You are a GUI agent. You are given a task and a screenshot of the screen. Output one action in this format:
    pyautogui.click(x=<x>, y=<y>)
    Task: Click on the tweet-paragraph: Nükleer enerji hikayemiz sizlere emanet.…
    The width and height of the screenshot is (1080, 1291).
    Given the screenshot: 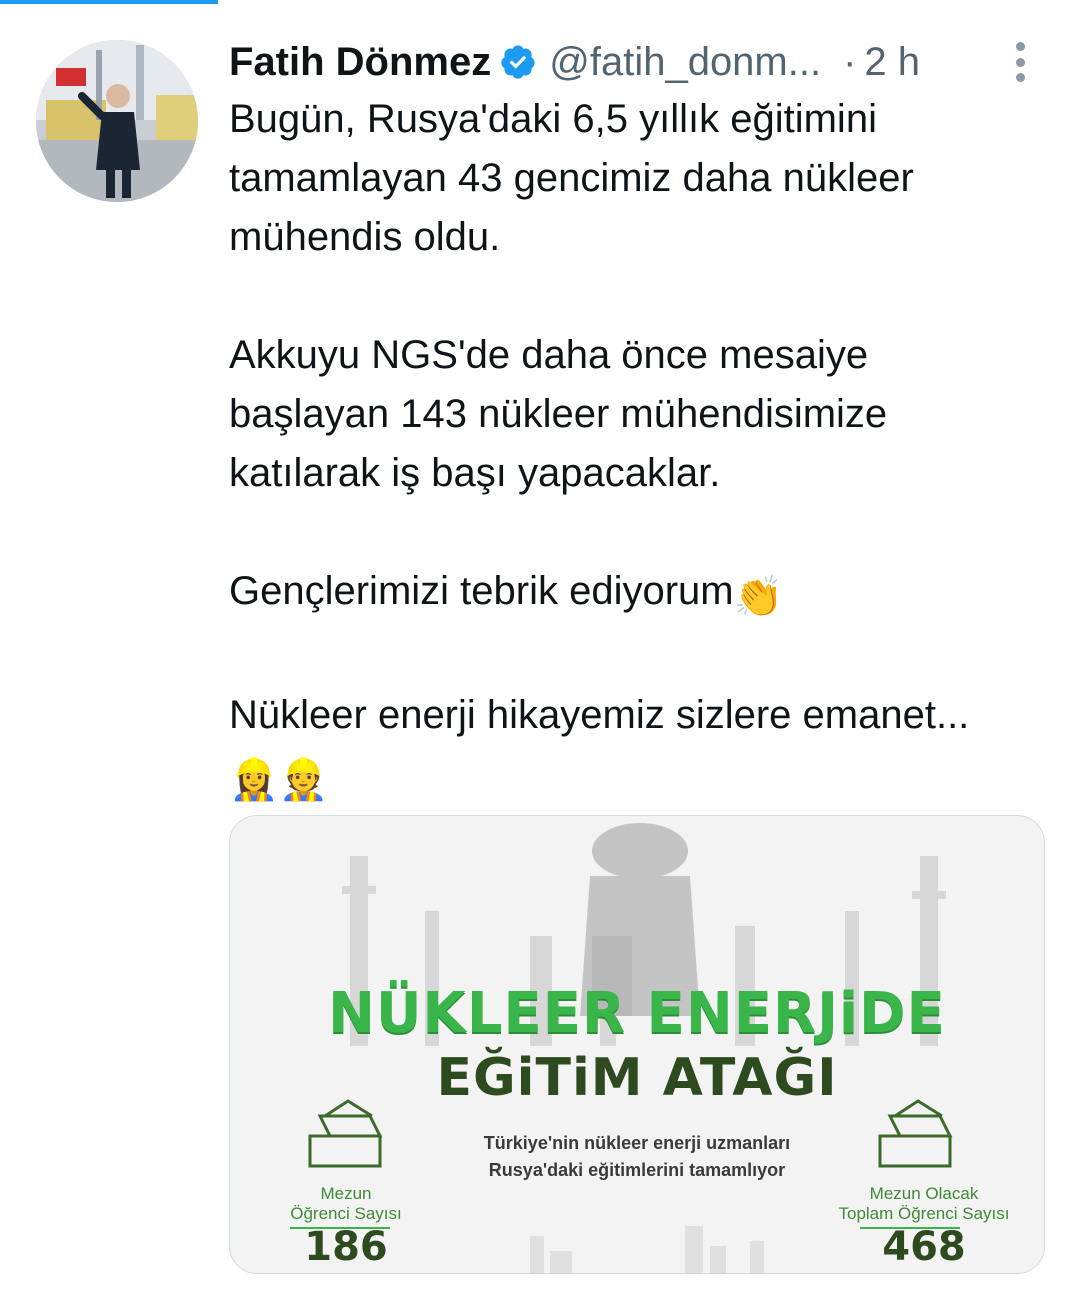 What is the action you would take?
    pyautogui.click(x=629, y=748)
    